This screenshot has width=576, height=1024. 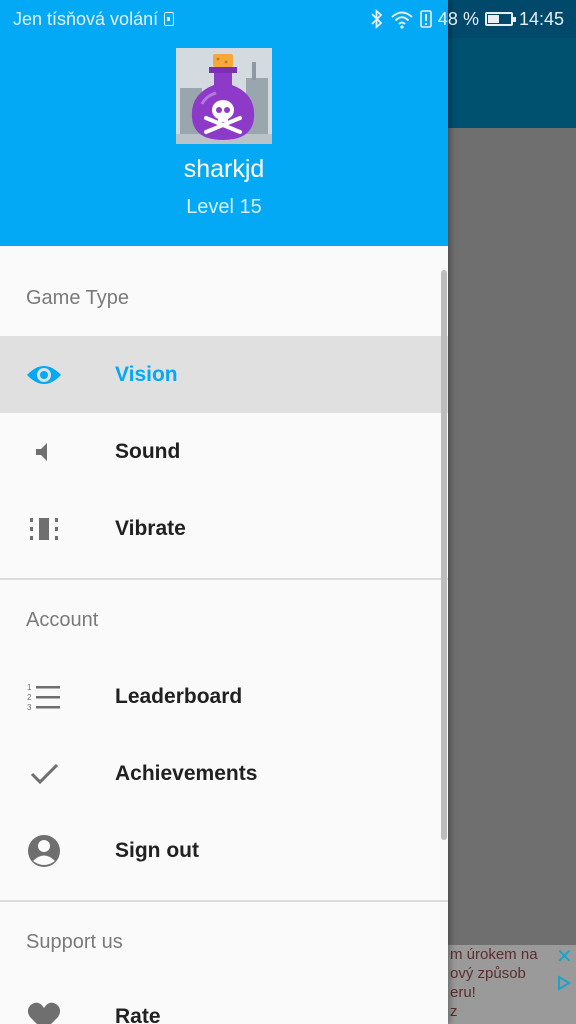 What do you see at coordinates (426, 19) in the screenshot?
I see `alert-icon` at bounding box center [426, 19].